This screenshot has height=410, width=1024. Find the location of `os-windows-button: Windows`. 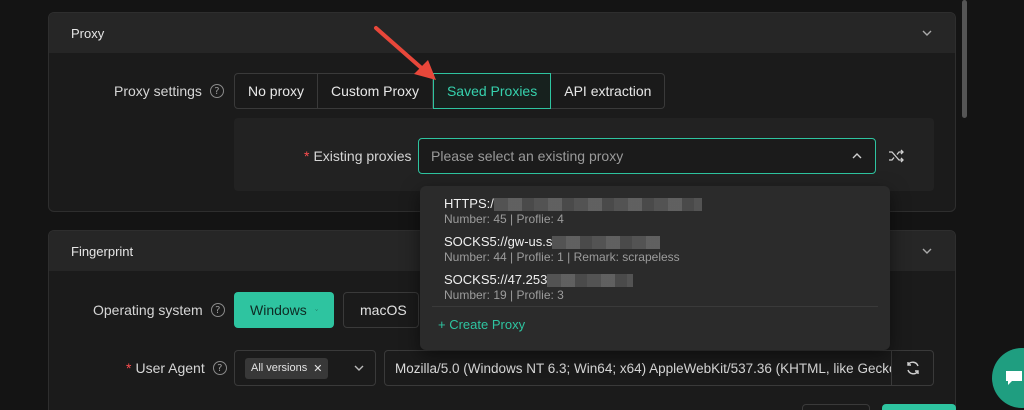

os-windows-button: Windows is located at coordinates (284, 310).